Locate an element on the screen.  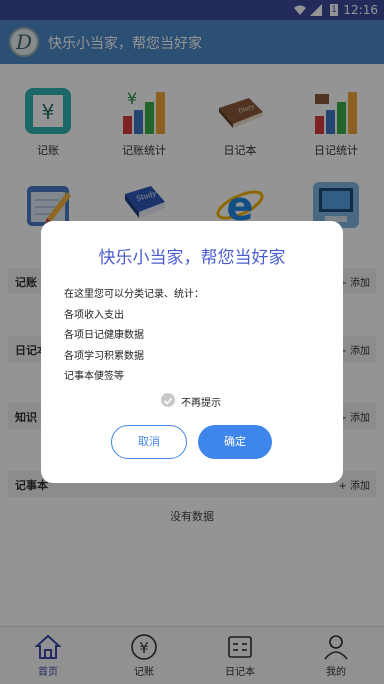
dialog-list-item: 各项学习积累数据 is located at coordinates (104, 356).